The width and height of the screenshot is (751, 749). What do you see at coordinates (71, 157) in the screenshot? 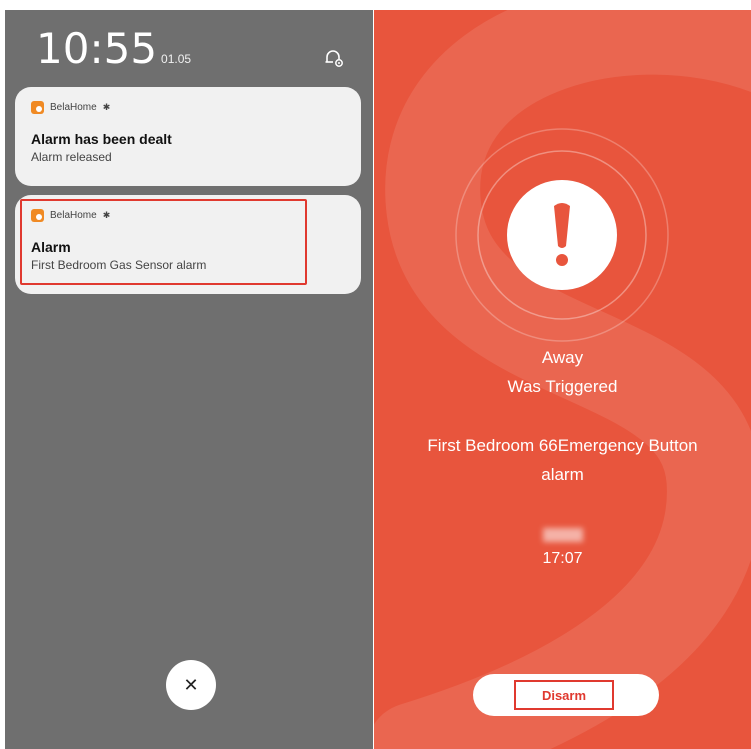
I see `notification-body: Alarm released` at bounding box center [71, 157].